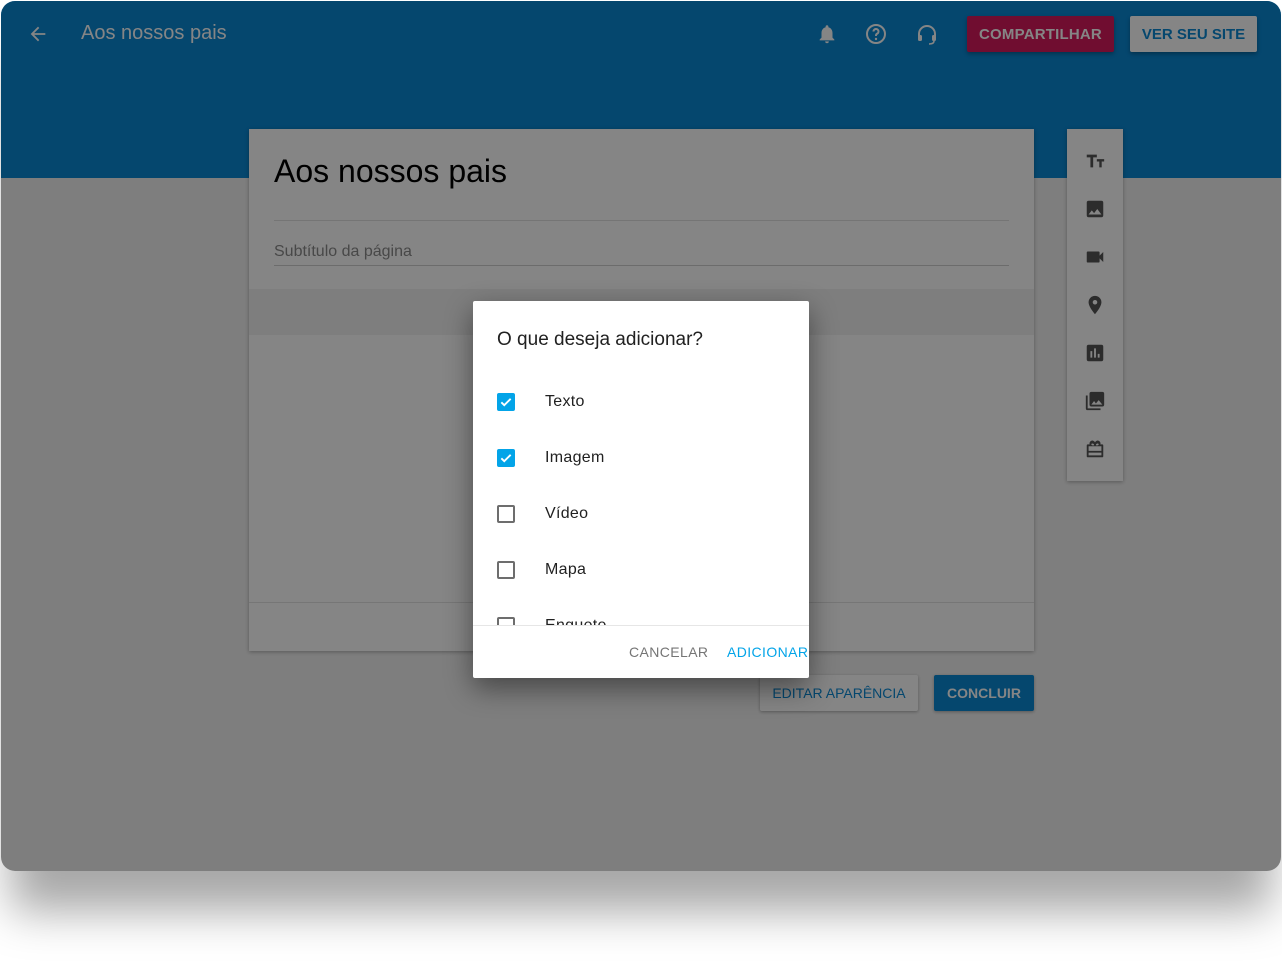 The height and width of the screenshot is (972, 1282). I want to click on option-label: Vídeo, so click(567, 513).